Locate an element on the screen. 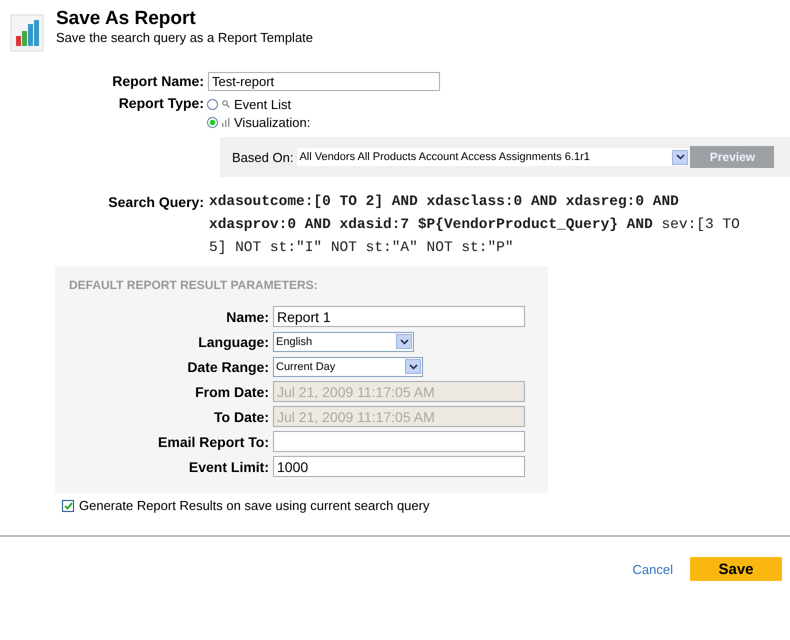  based-on-label: Based On: is located at coordinates (263, 157).